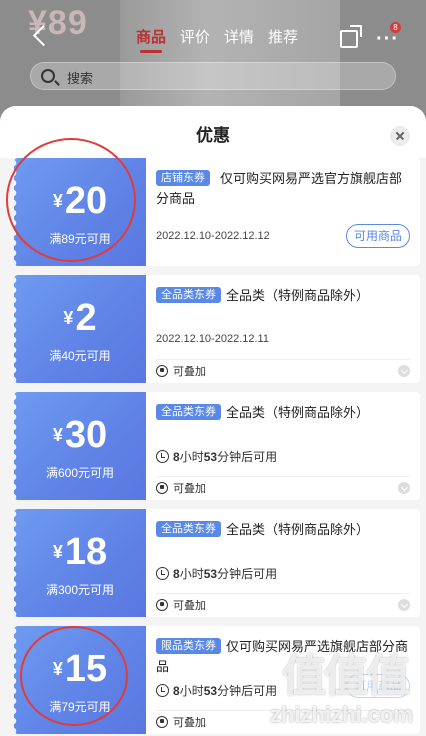 The width and height of the screenshot is (426, 736). Describe the element at coordinates (239, 36) in the screenshot. I see `tab-details: 详情` at that location.